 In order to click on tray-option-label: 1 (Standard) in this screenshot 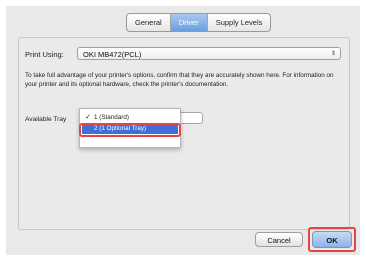, I will do `click(112, 117)`.